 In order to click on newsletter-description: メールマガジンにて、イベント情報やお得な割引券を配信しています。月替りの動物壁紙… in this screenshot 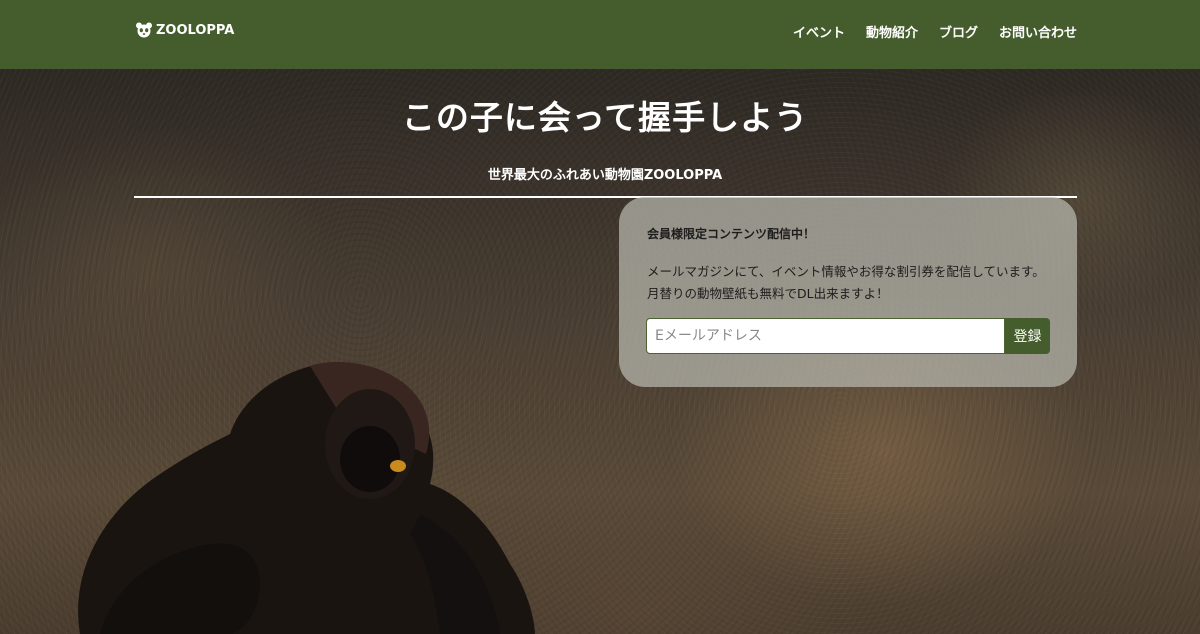, I will do `click(846, 282)`.